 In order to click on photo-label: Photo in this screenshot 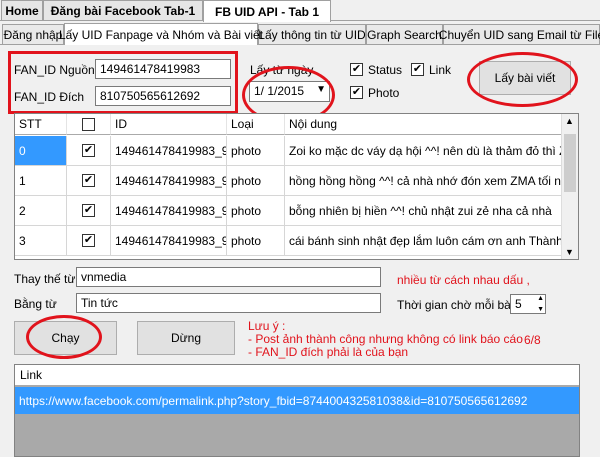, I will do `click(384, 93)`.